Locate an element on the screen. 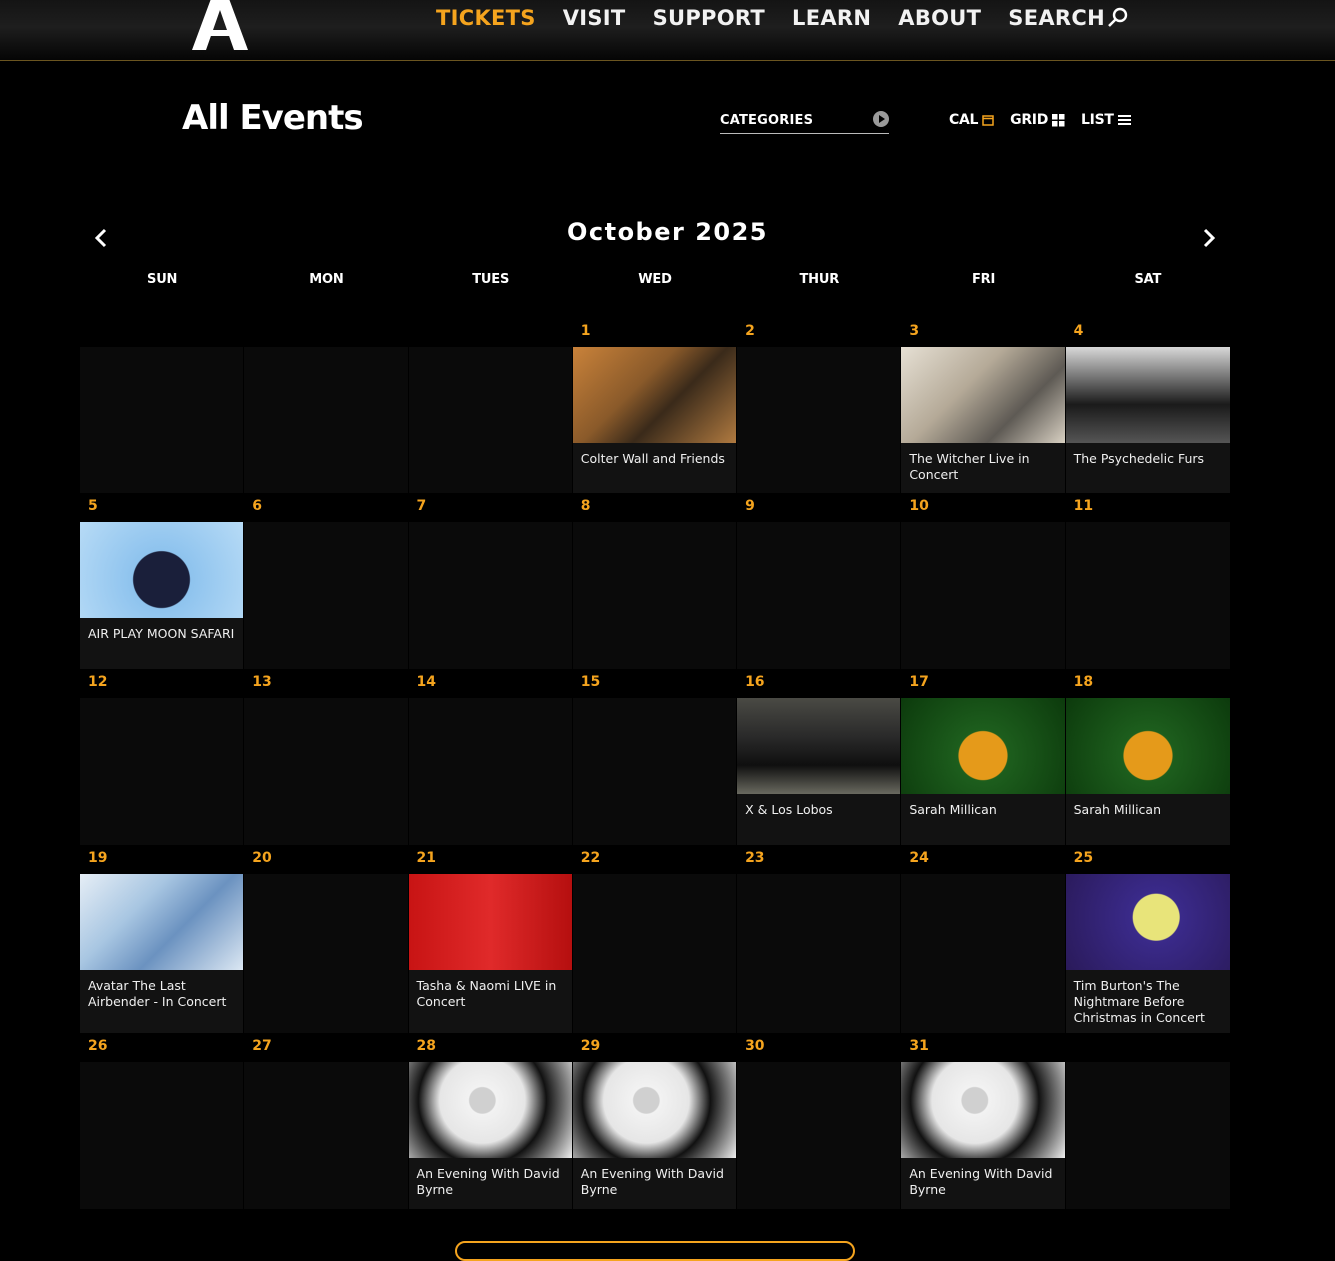 This screenshot has width=1335, height=1261. calendar-day-cell: 12 is located at coordinates (162, 757).